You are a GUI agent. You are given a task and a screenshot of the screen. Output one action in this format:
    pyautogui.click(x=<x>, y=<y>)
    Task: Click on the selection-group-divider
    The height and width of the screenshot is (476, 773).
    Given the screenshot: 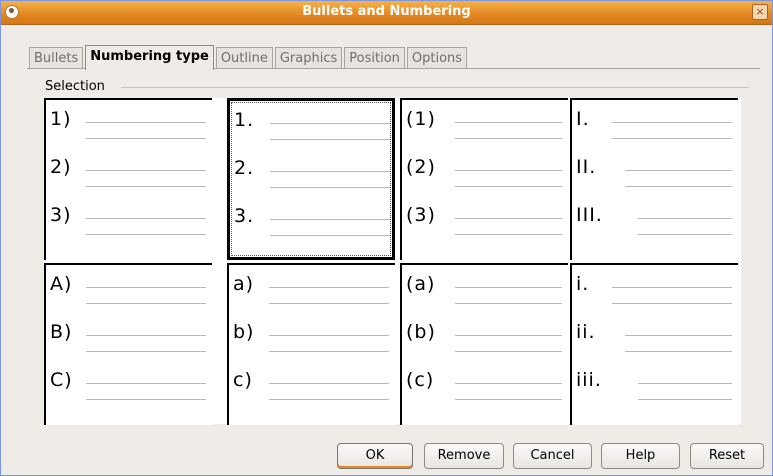 What is the action you would take?
    pyautogui.click(x=435, y=87)
    